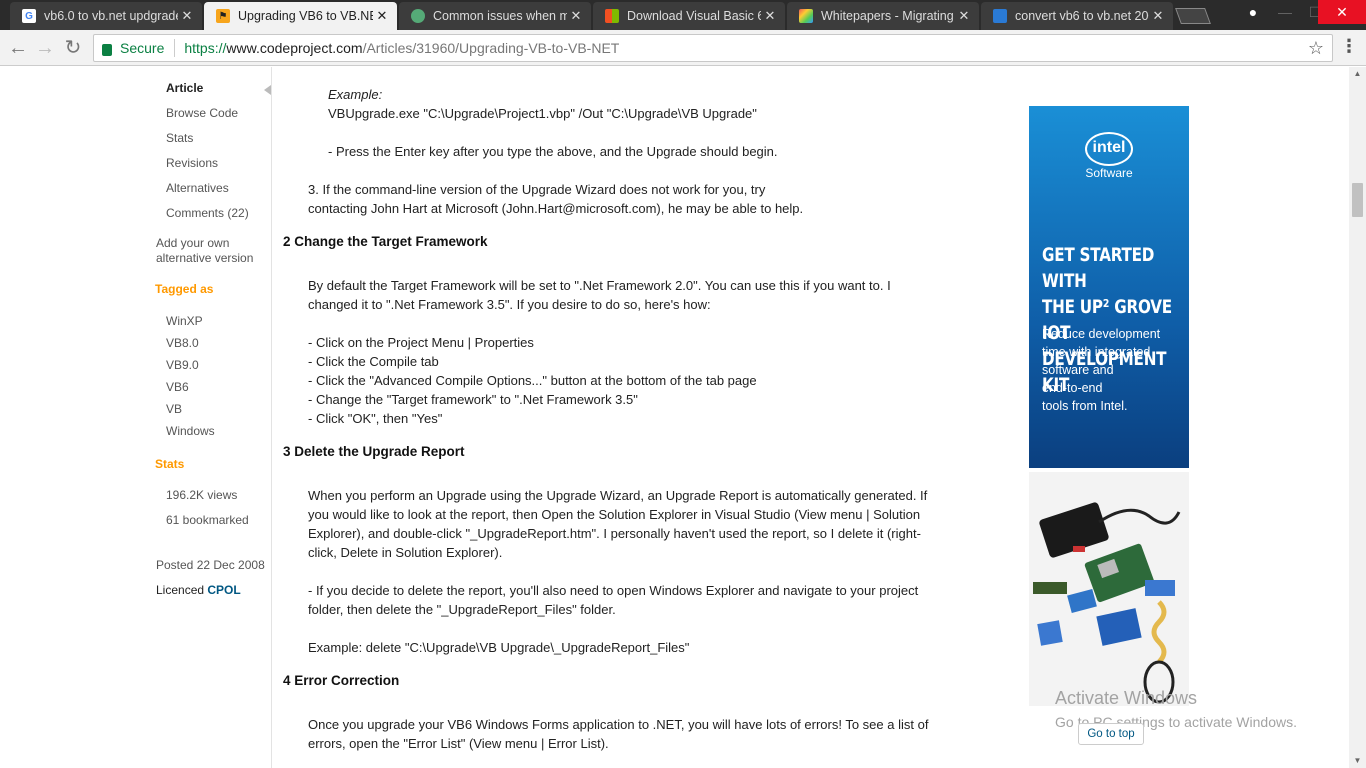 The width and height of the screenshot is (1366, 768). I want to click on bing-icon, so click(1000, 16).